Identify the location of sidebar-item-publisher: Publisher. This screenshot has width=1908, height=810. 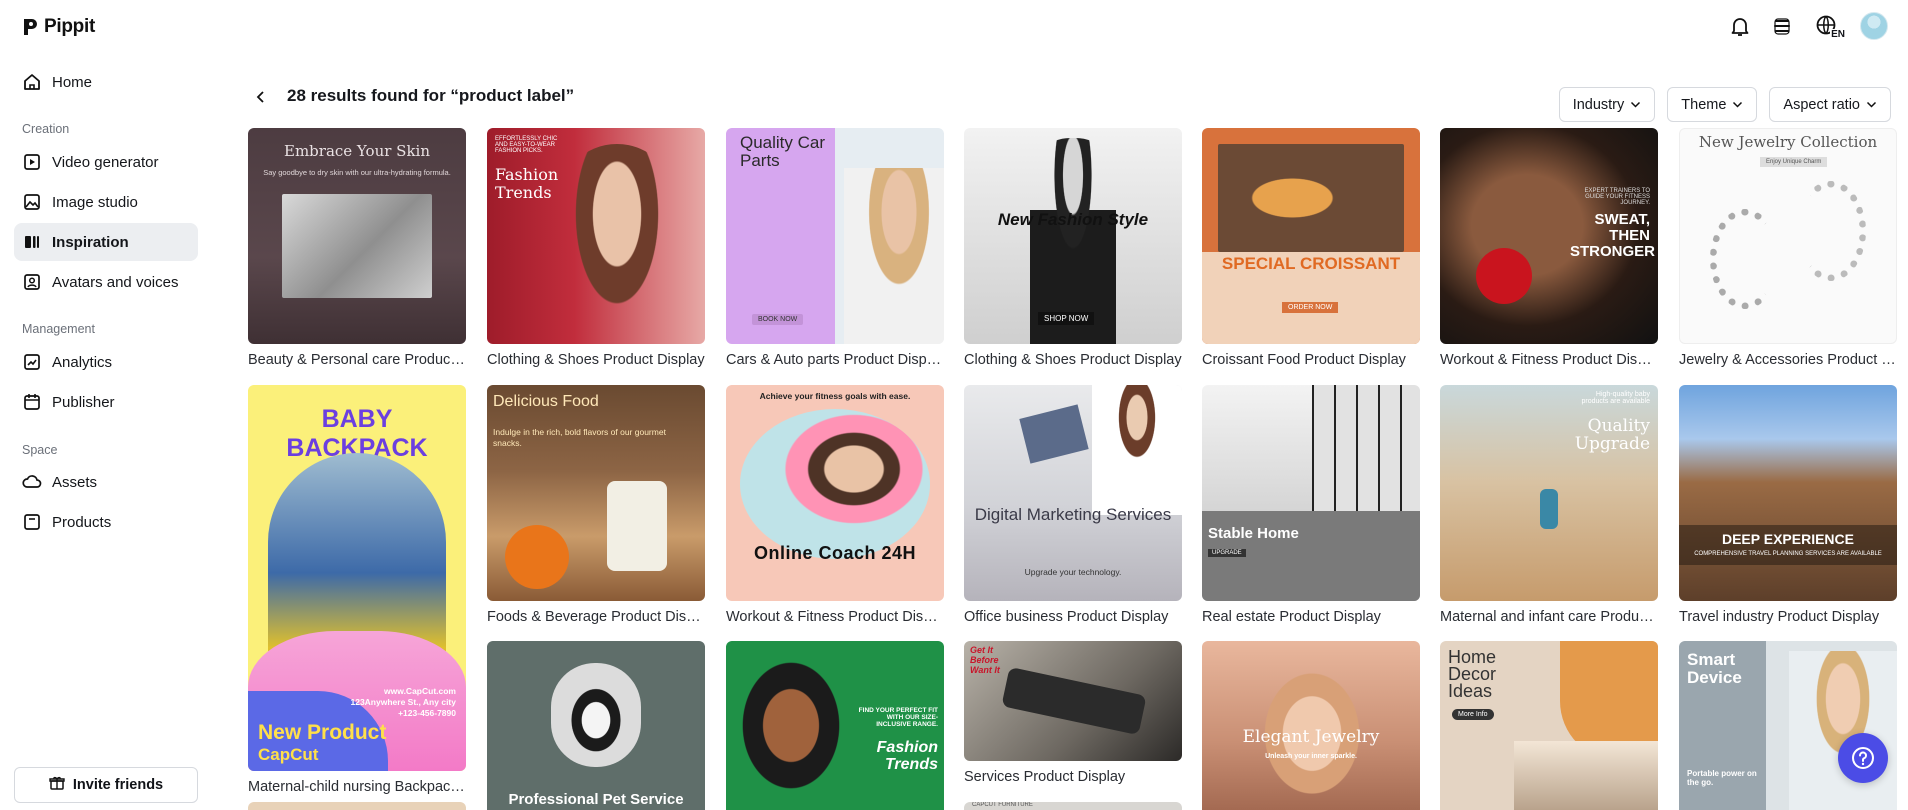
(106, 402).